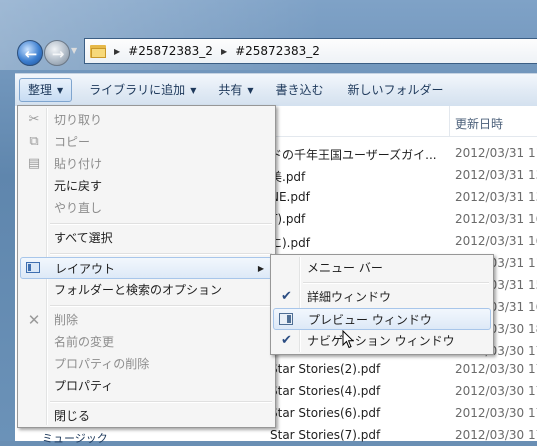 The image size is (537, 446). What do you see at coordinates (146, 120) in the screenshot?
I see `menu-item-cut: ✂ 切り取り` at bounding box center [146, 120].